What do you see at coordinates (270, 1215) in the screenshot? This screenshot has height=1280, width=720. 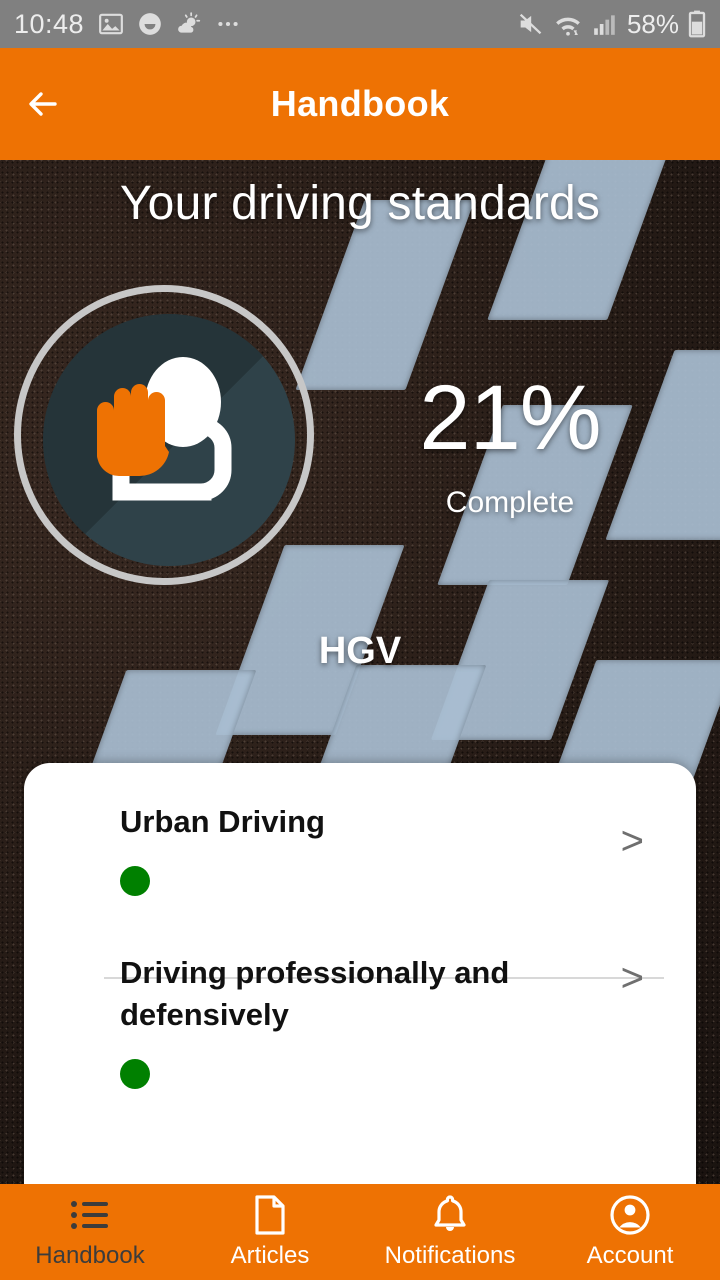 I see `document-icon` at bounding box center [270, 1215].